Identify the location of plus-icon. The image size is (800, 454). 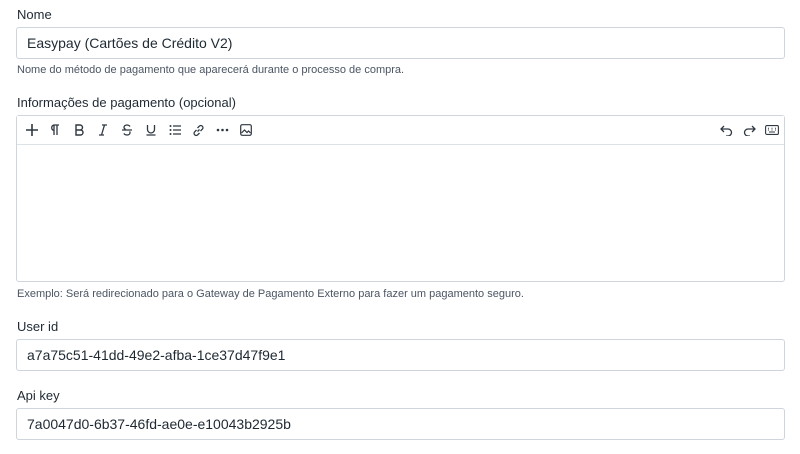
(32, 130).